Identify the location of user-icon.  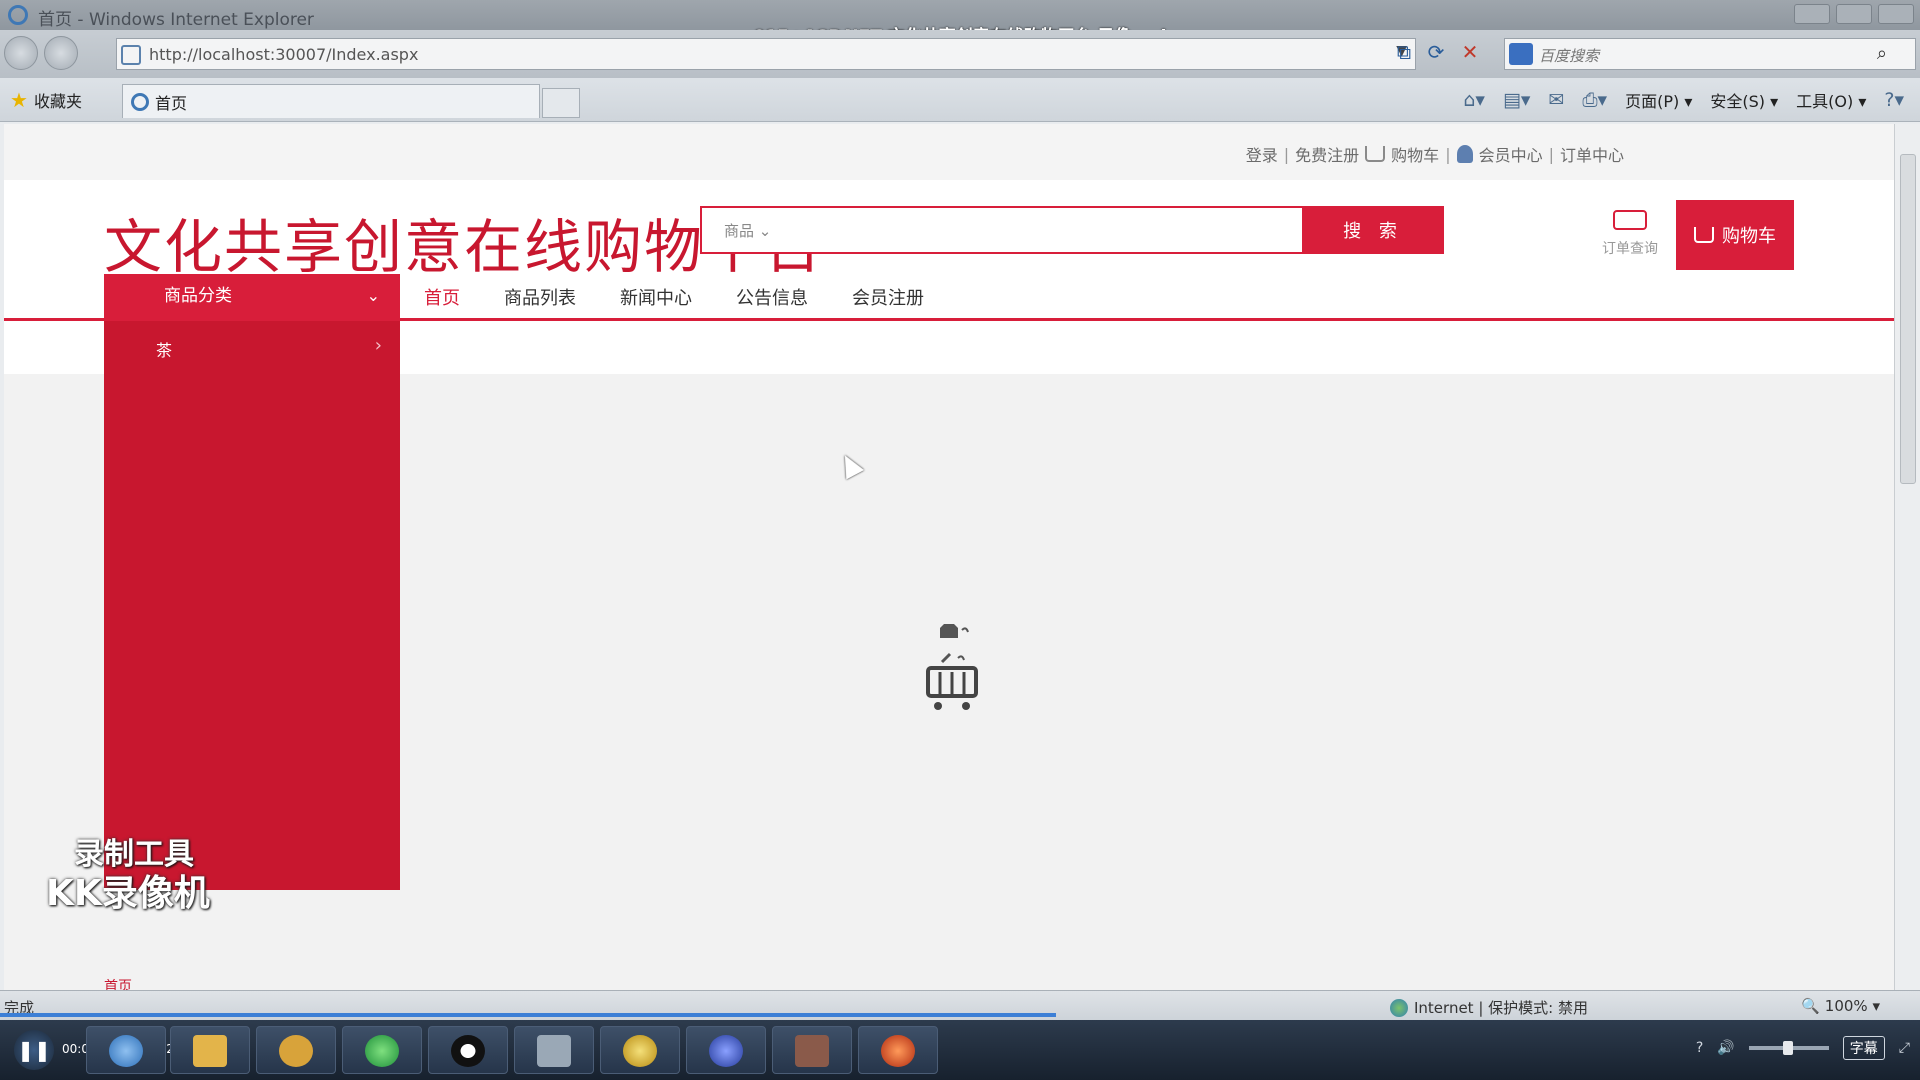
(1464, 154).